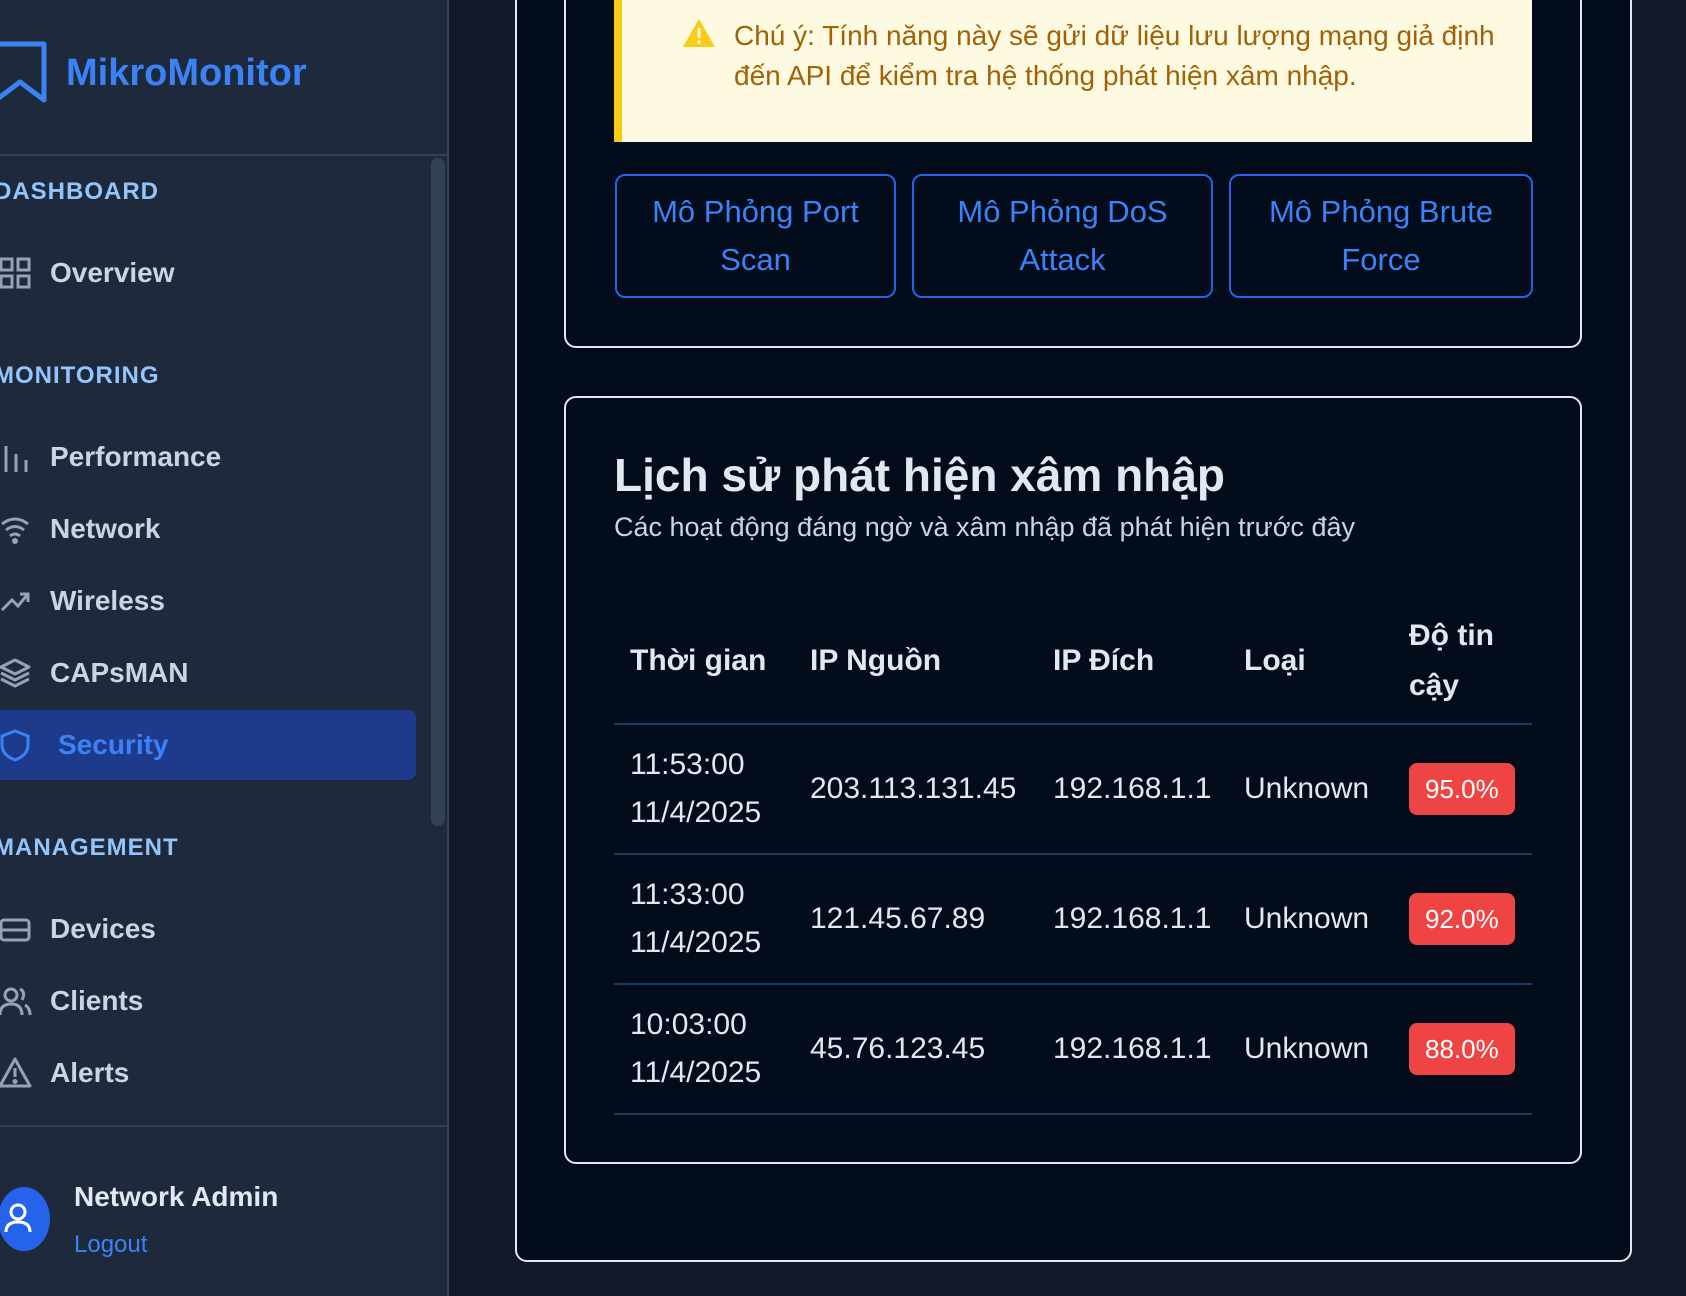 The image size is (1686, 1296). What do you see at coordinates (15, 530) in the screenshot?
I see `wifi-icon` at bounding box center [15, 530].